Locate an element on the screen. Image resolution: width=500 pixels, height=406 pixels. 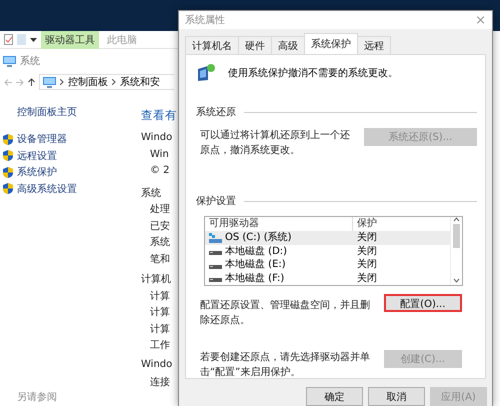
drive-name: 本地磁盘 (F:) is located at coordinates (254, 278).